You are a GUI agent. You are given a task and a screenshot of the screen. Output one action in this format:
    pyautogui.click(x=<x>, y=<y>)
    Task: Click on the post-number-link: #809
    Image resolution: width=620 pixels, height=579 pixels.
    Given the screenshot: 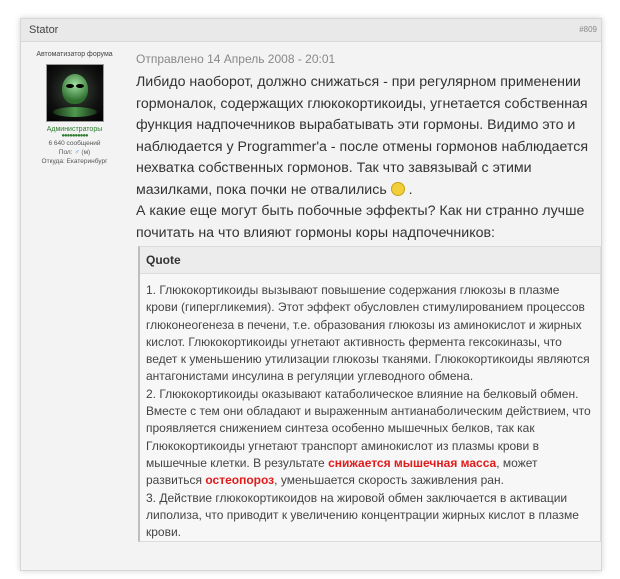 What is the action you would take?
    pyautogui.click(x=588, y=30)
    